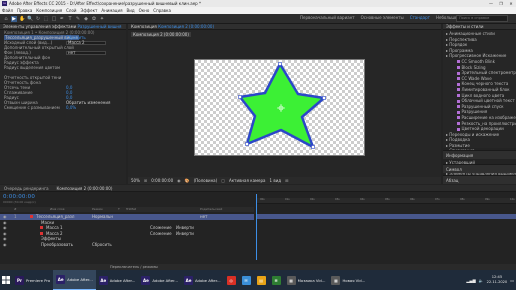 This screenshot has width=516, height=290. Describe the element at coordinates (22, 19) in the screenshot. I see `hand-tool-icon: ✋` at that location.